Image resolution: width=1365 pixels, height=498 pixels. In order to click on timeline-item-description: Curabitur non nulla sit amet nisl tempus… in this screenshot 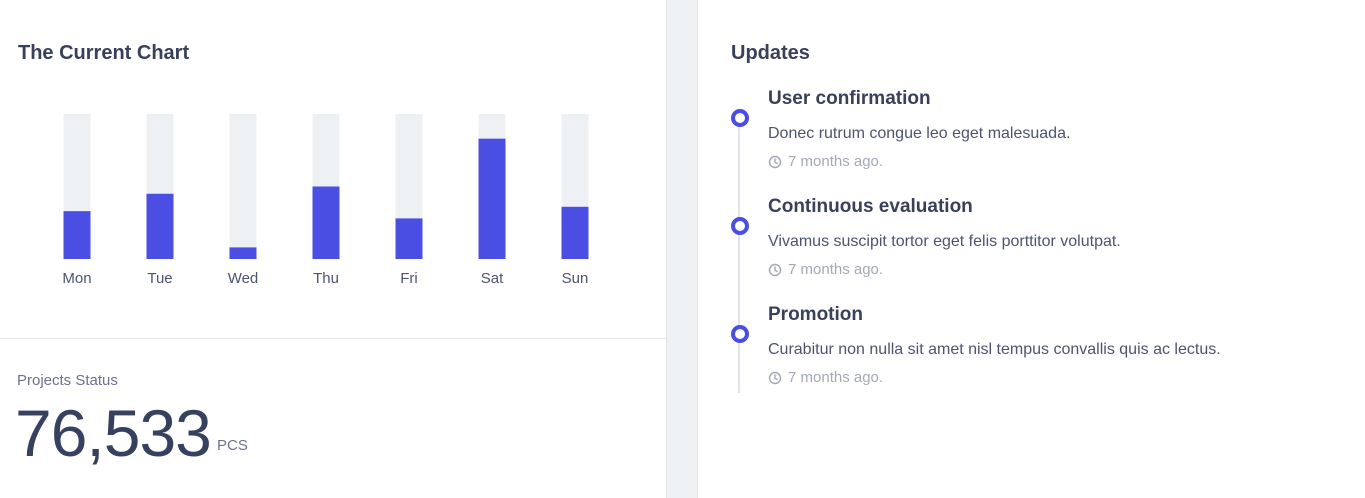, I will do `click(994, 349)`.